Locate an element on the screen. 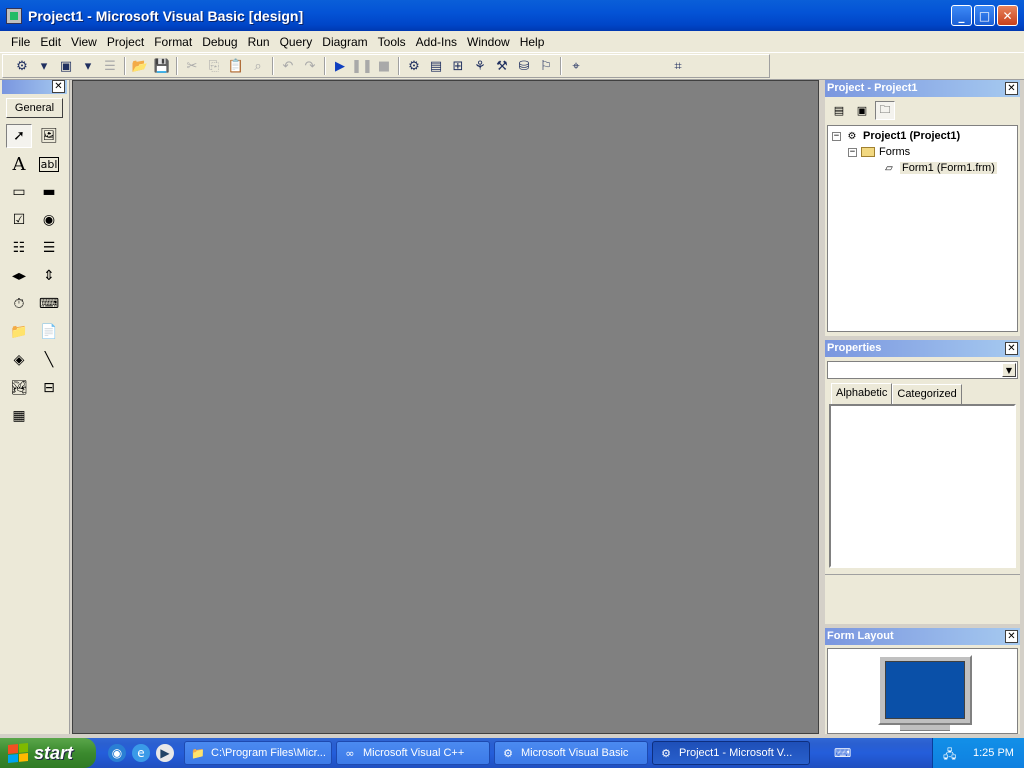 This screenshot has width=1024, height=768. start-button: start is located at coordinates (48, 753).